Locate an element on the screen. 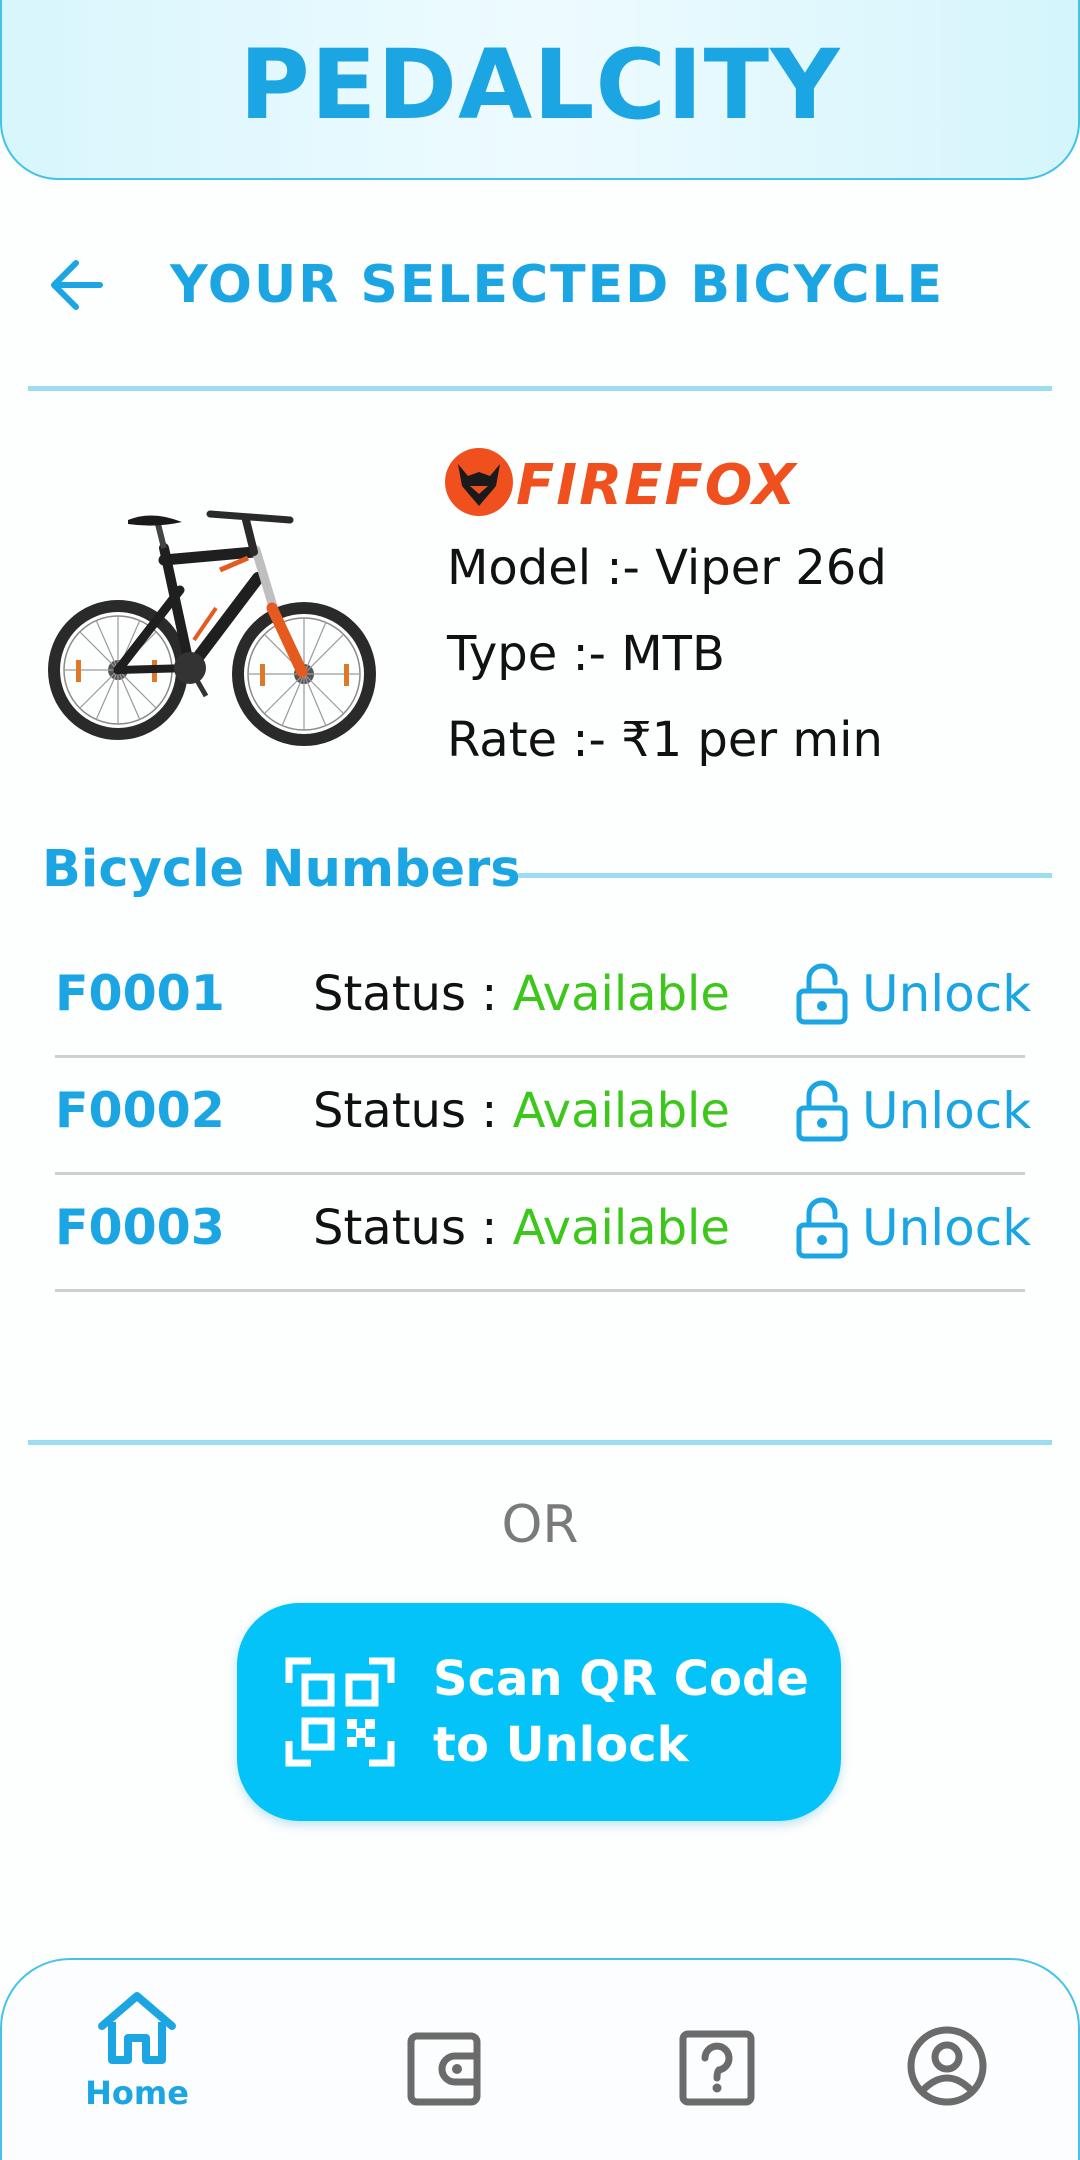 The image size is (1080, 2160). top-divider is located at coordinates (540, 388).